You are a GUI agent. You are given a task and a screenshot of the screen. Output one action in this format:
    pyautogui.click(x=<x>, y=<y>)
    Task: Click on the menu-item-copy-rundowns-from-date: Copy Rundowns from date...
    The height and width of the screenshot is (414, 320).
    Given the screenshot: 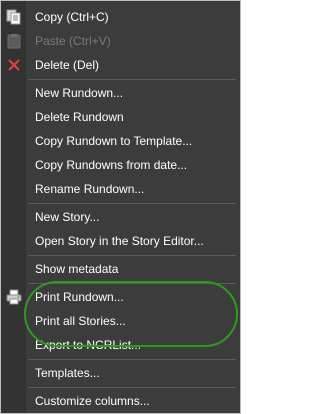 What is the action you would take?
    pyautogui.click(x=120, y=165)
    